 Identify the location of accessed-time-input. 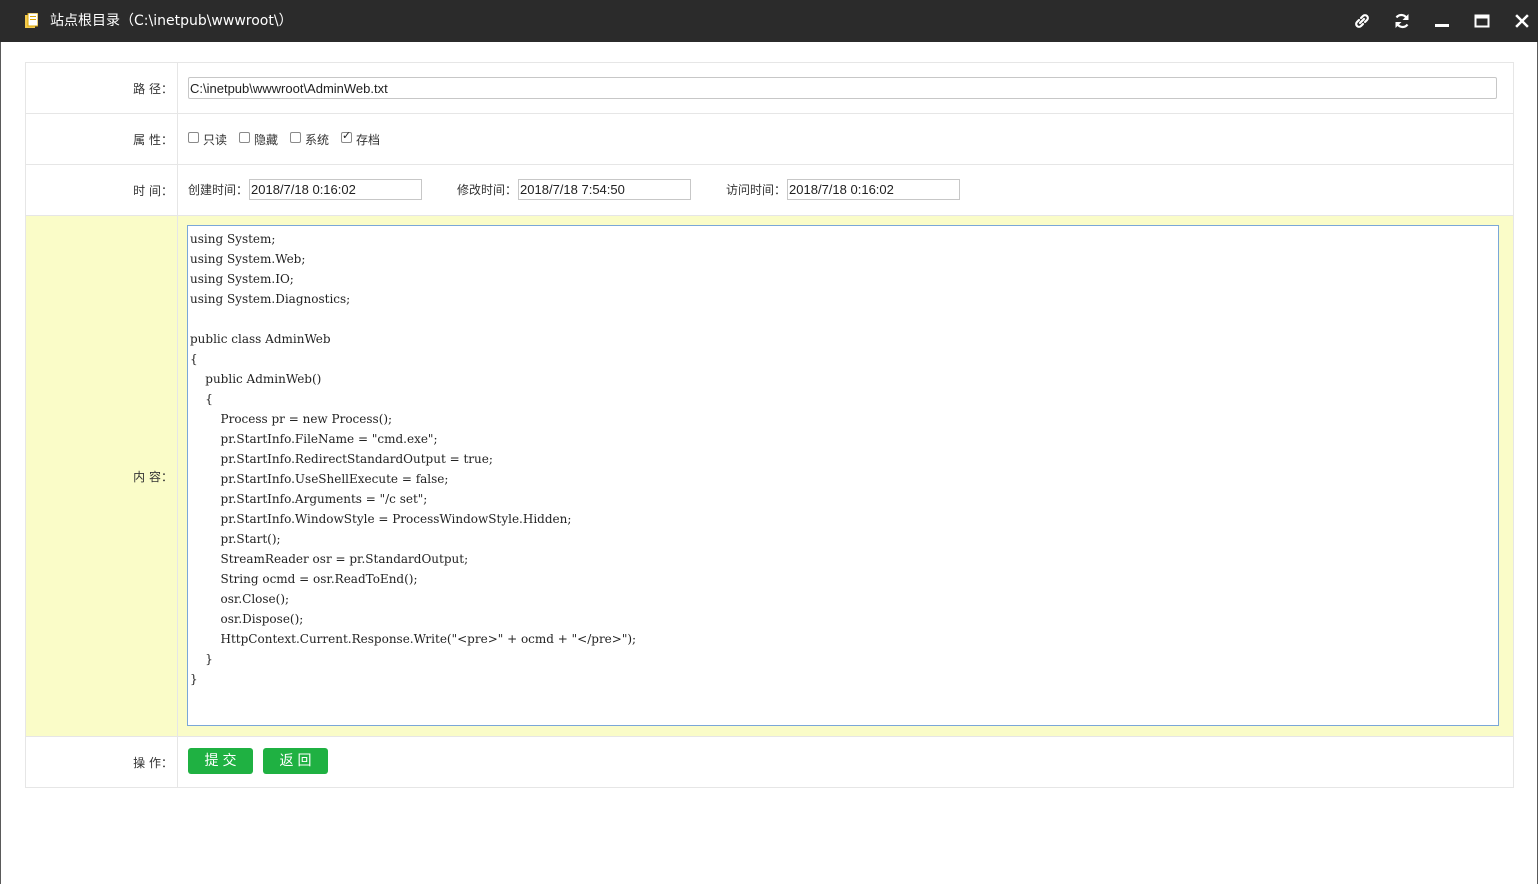
(874, 189).